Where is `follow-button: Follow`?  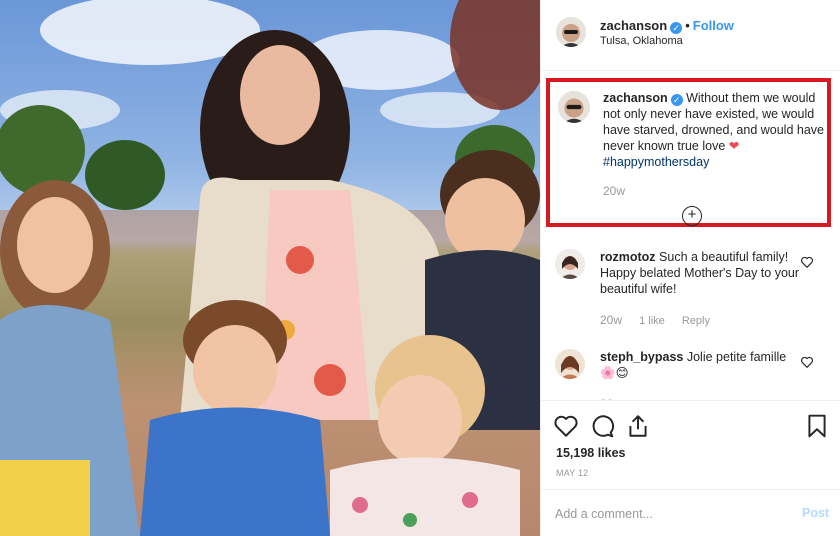
follow-button: Follow is located at coordinates (713, 25).